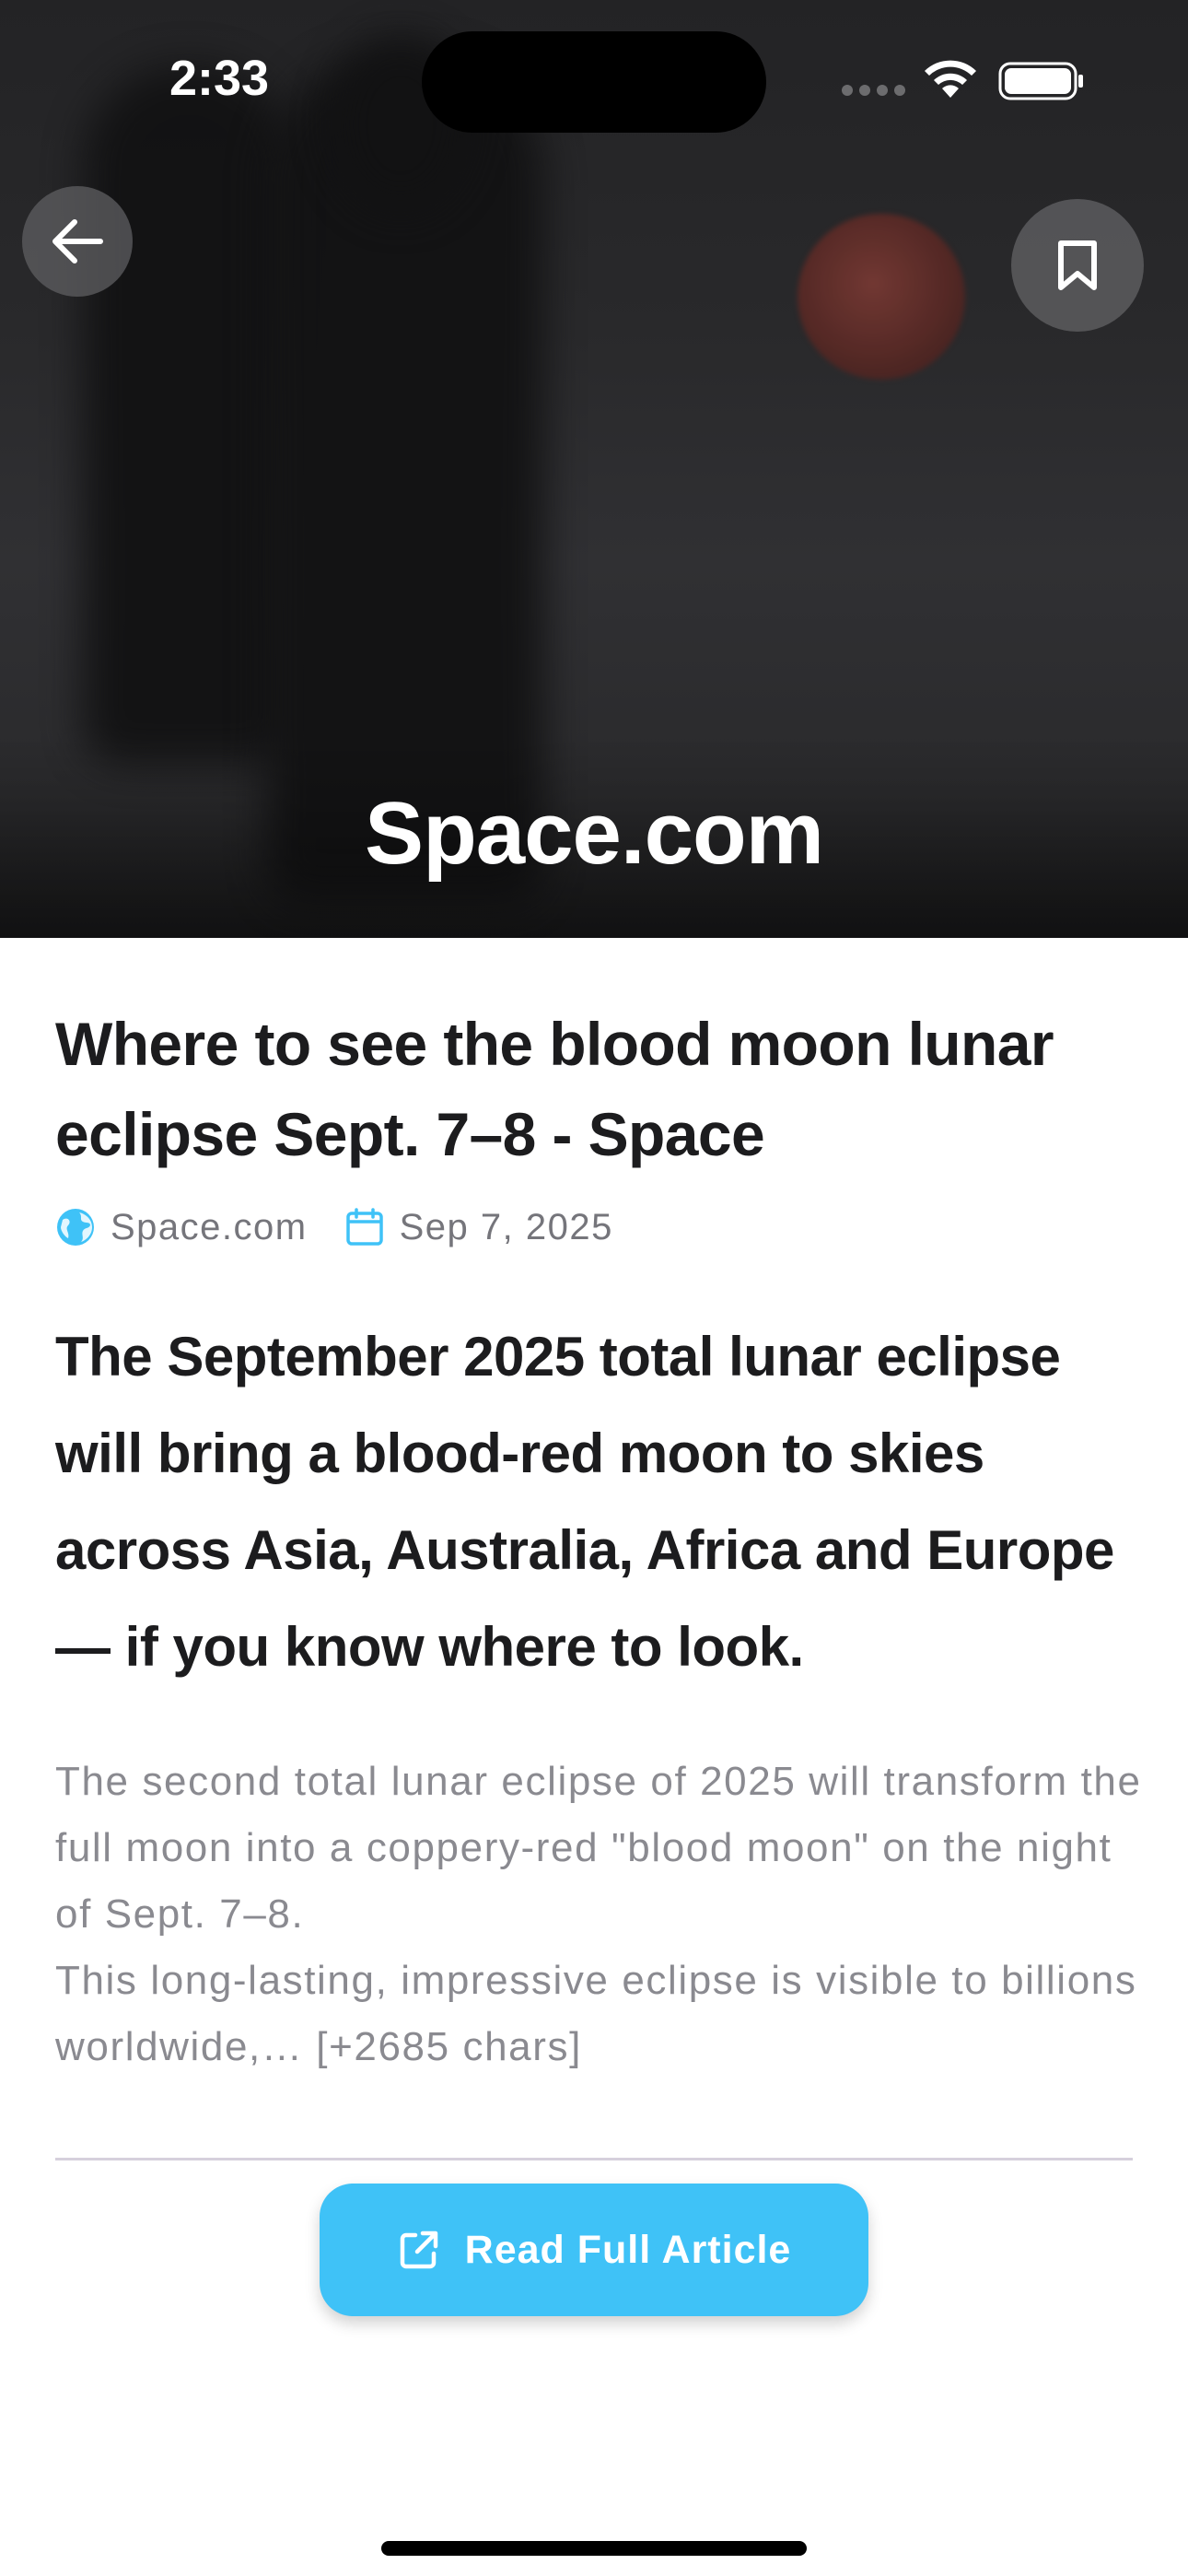 This screenshot has height=2576, width=1188. Describe the element at coordinates (76, 1227) in the screenshot. I see `globe-icon` at that location.